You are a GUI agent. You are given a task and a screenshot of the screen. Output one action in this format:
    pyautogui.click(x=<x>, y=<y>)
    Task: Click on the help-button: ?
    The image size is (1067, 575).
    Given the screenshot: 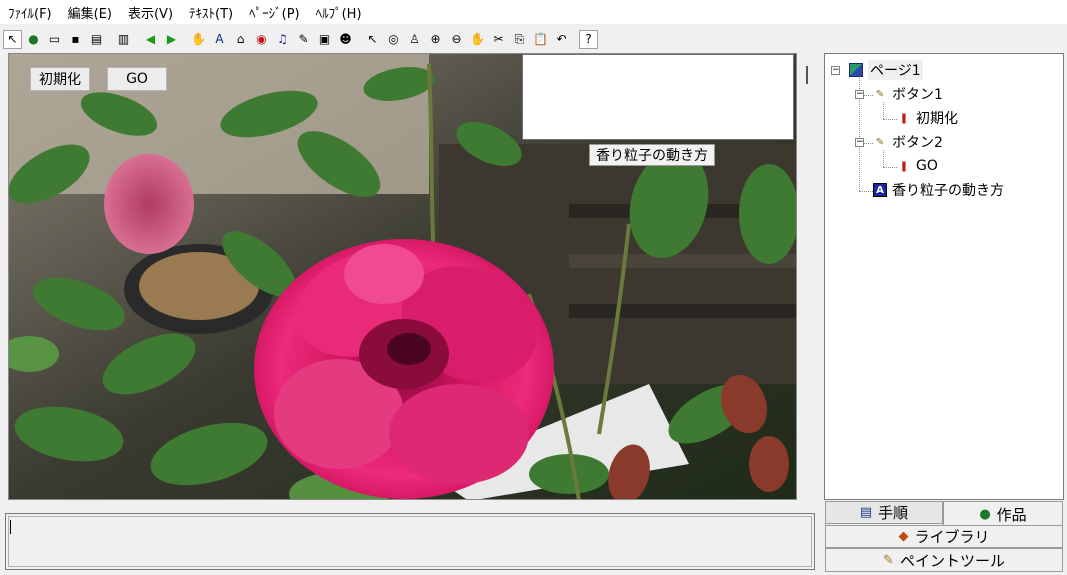 What is the action you would take?
    pyautogui.click(x=588, y=39)
    